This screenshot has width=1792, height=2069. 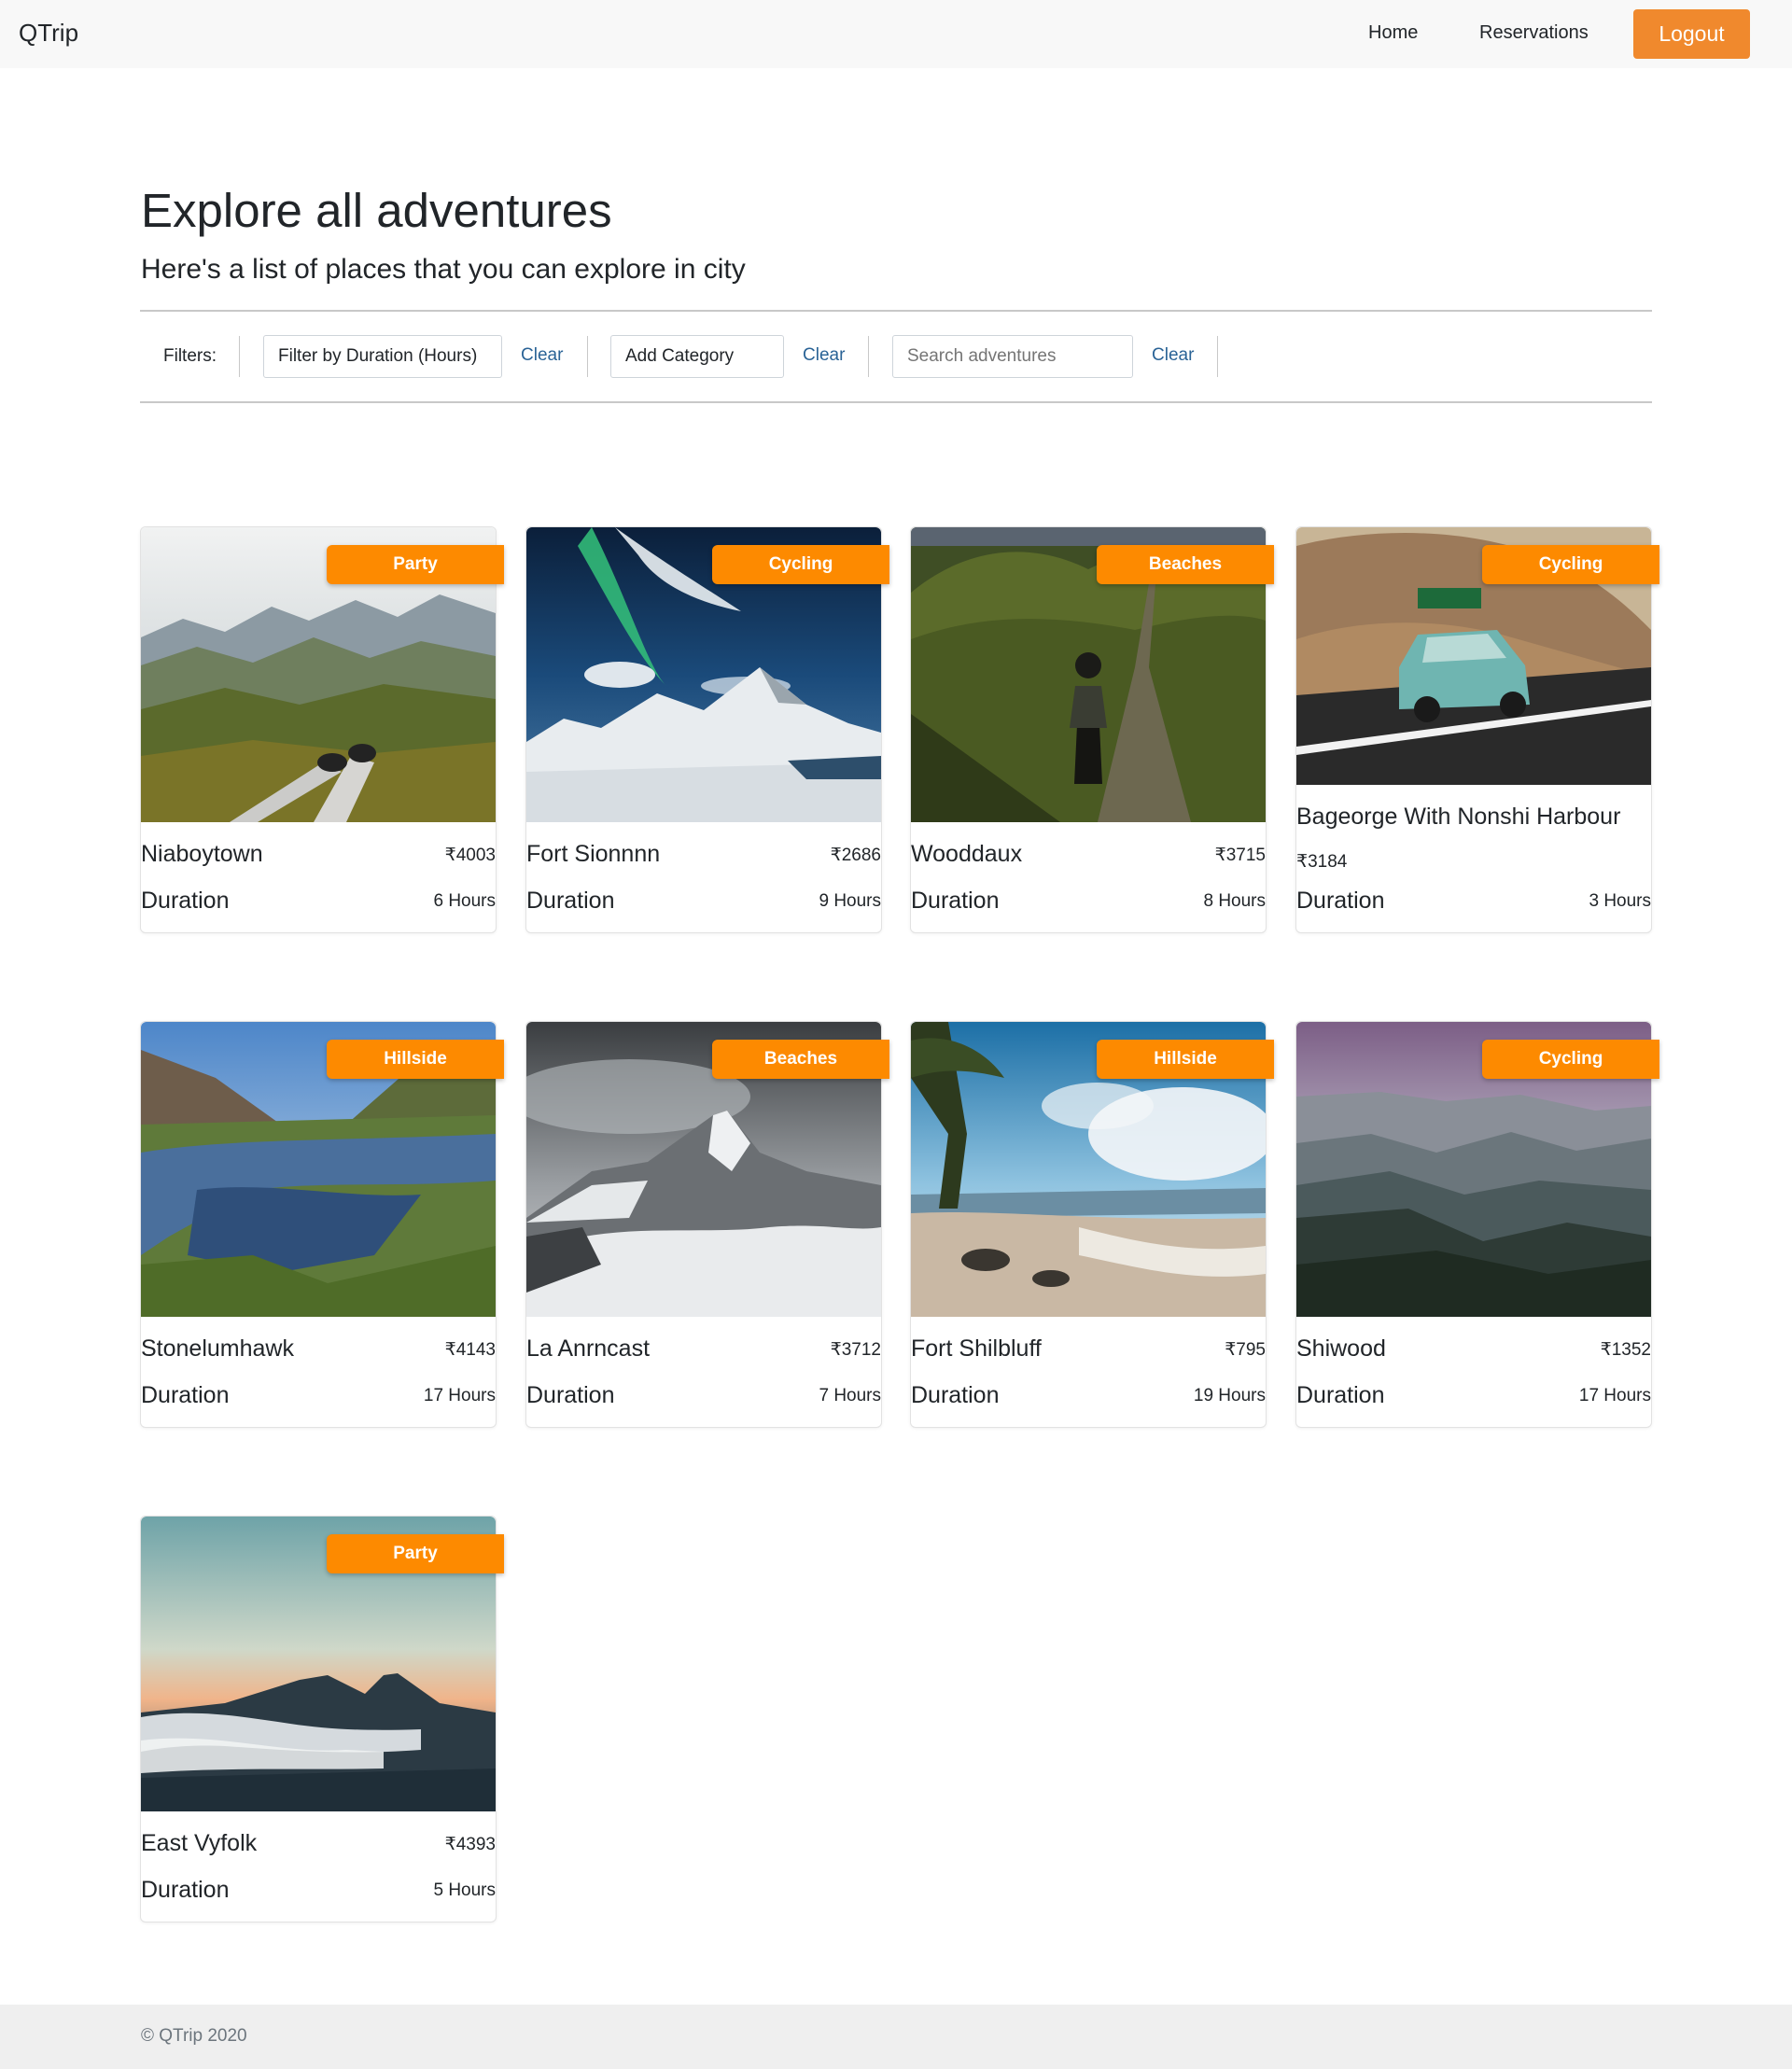 I want to click on category-filter-select: Add Category, so click(x=697, y=356).